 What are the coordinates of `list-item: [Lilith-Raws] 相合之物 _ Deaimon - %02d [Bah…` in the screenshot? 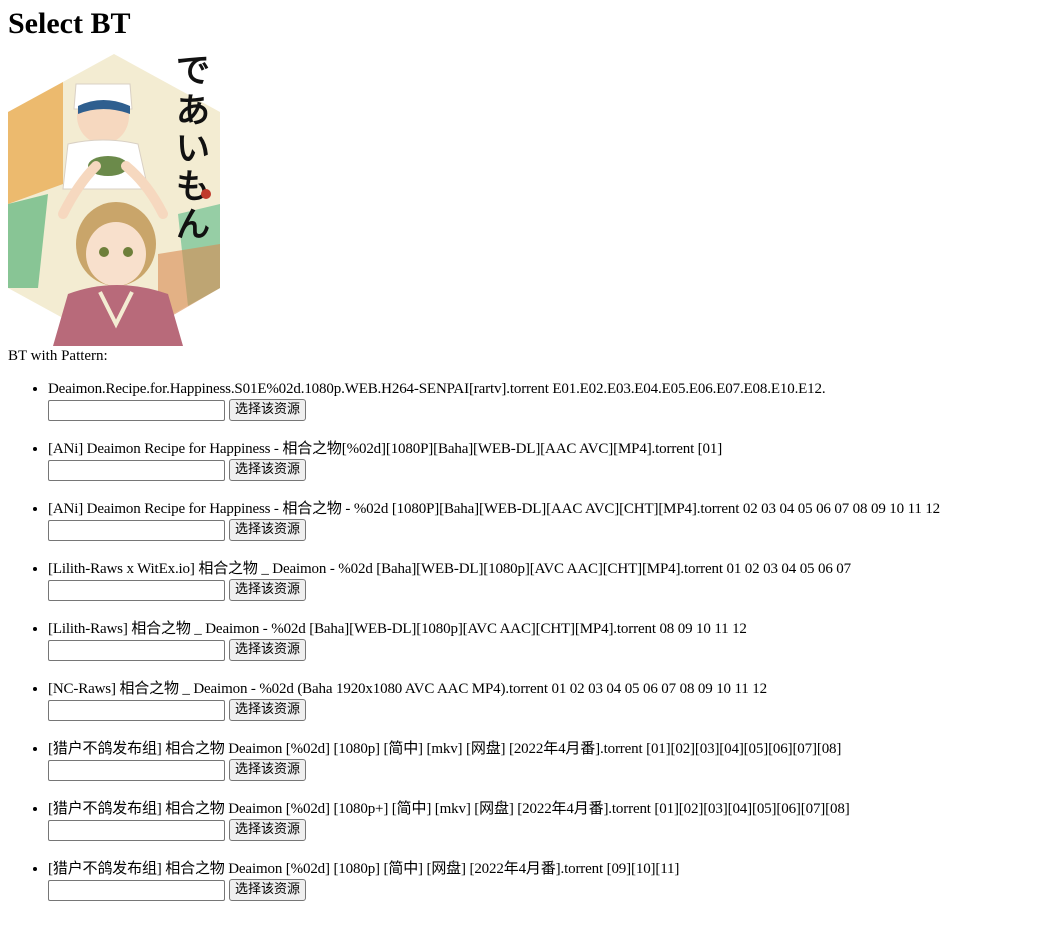 It's located at (538, 650).